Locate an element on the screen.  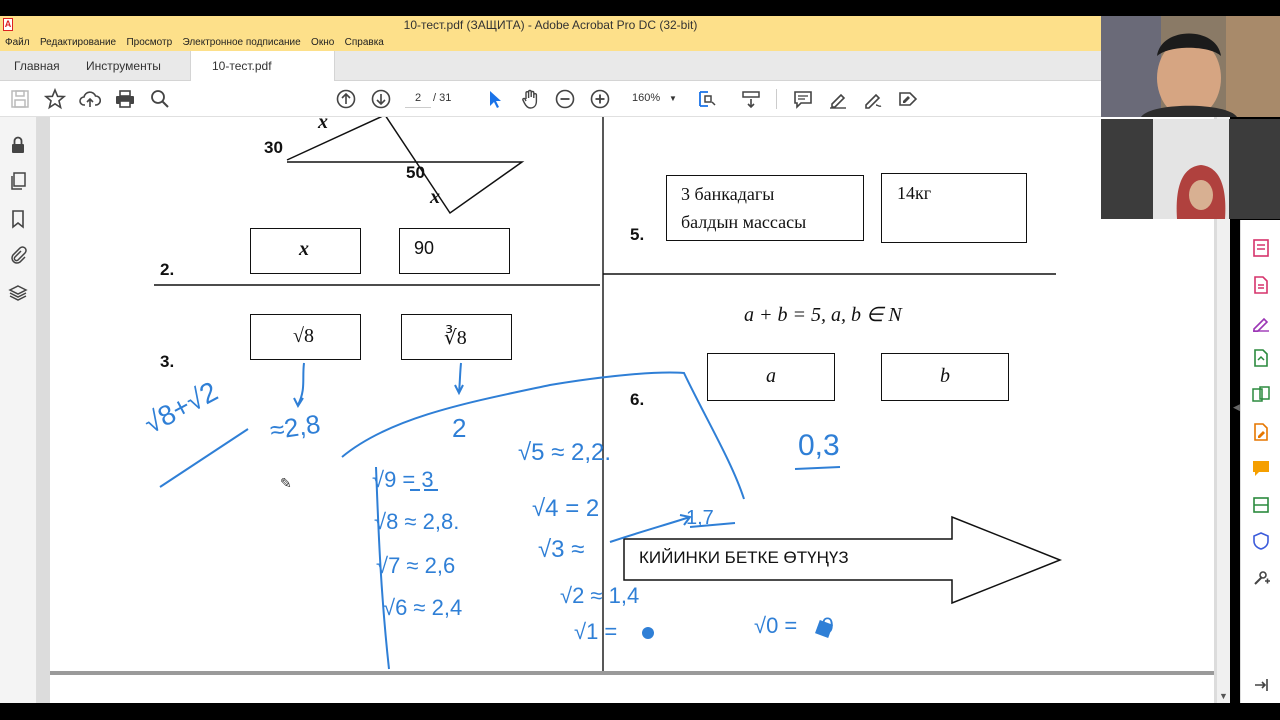
comment-tool-icon is located at coordinates (1261, 468).